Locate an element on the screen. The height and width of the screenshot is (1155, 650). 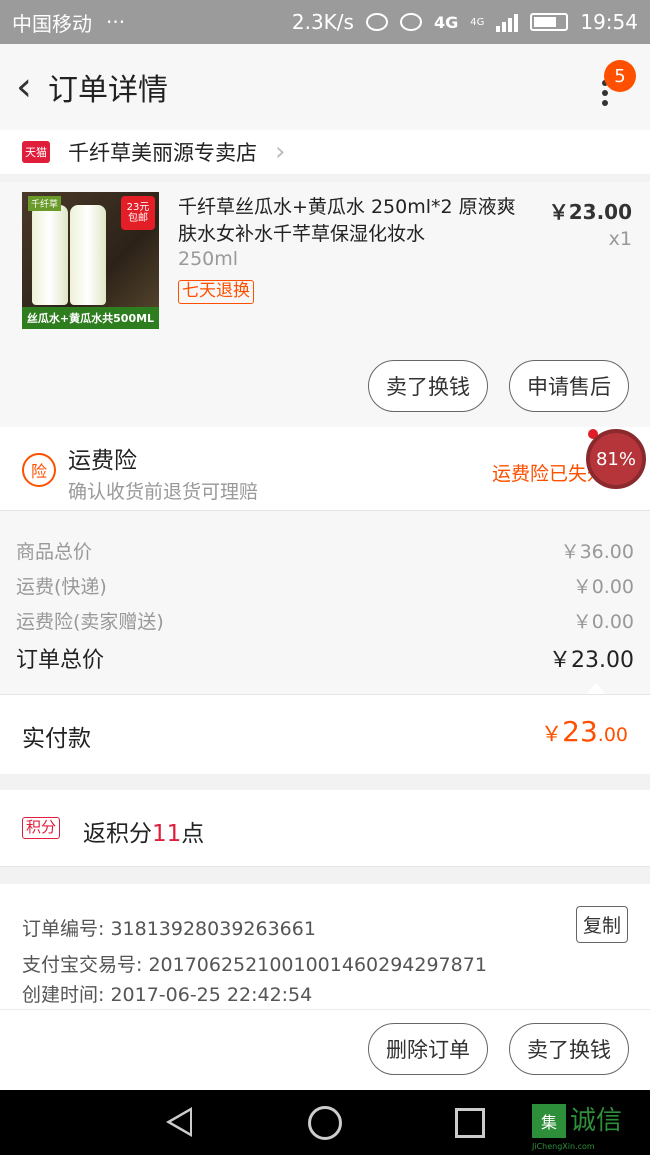
shipping-row: 运费(快递) ￥0.00 is located at coordinates (325, 585).